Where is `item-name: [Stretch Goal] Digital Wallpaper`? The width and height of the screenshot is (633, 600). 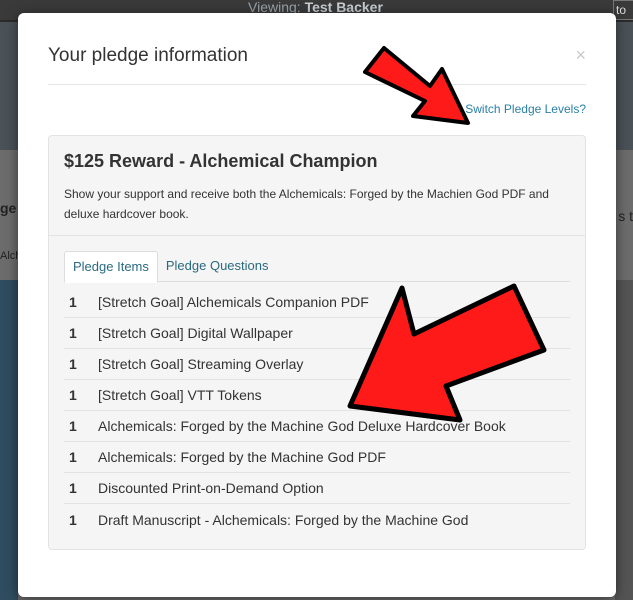 item-name: [Stretch Goal] Digital Wallpaper is located at coordinates (195, 333).